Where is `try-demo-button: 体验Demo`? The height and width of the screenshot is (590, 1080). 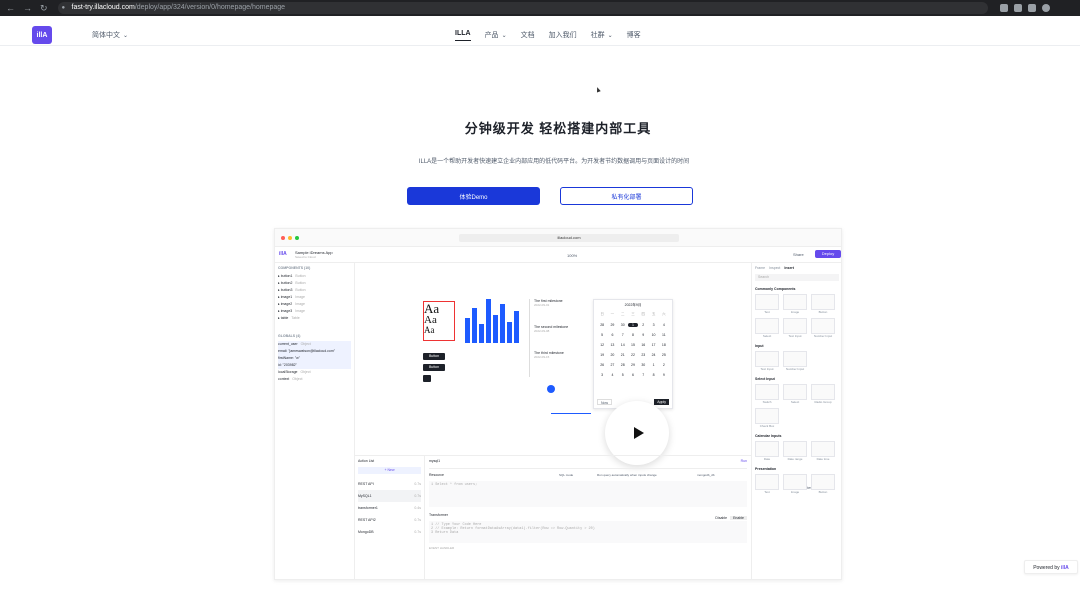 try-demo-button: 体验Demo is located at coordinates (473, 196).